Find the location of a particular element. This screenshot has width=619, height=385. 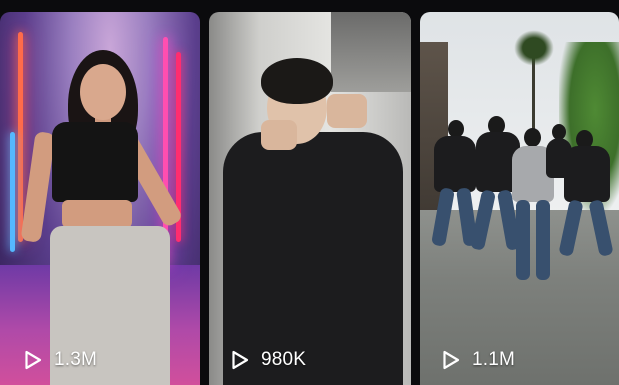

view-count-label: 980K is located at coordinates (284, 359).